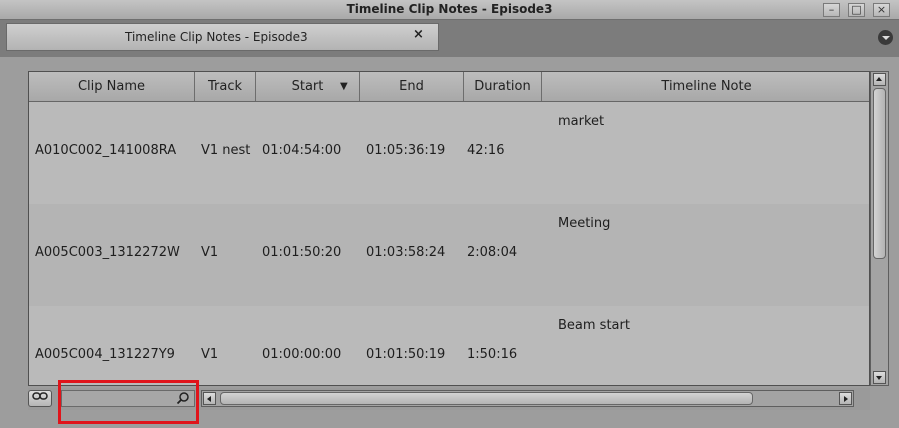  What do you see at coordinates (412, 86) in the screenshot?
I see `column-header-end: End` at bounding box center [412, 86].